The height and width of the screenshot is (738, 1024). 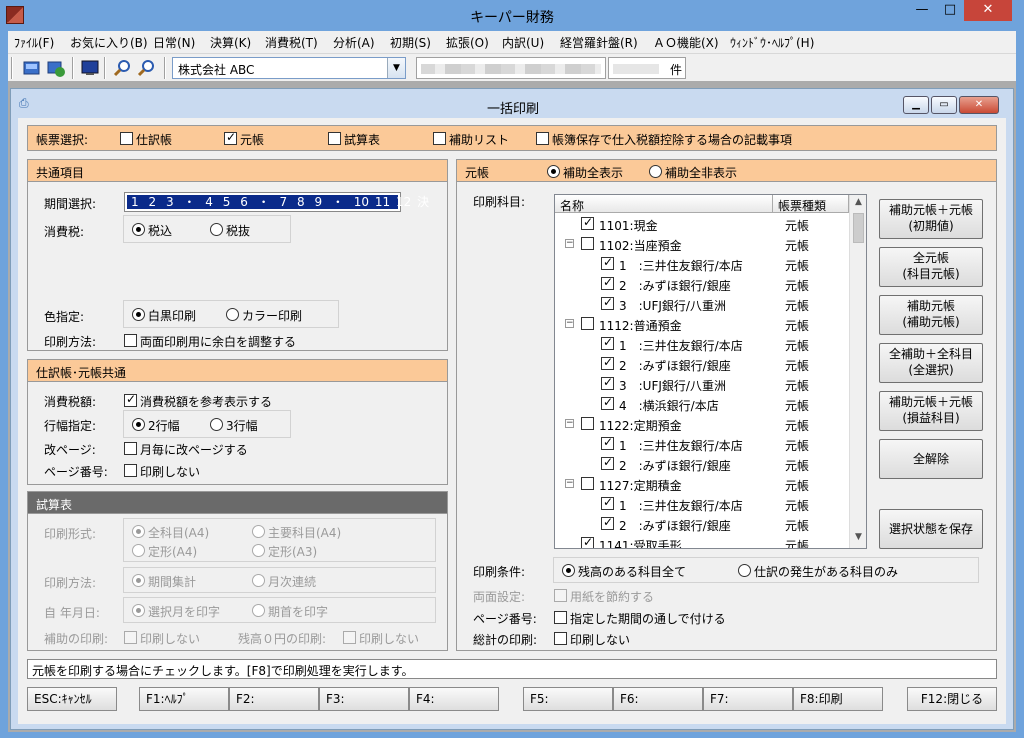 I want to click on menu-breakdown: 内訳(U), so click(x=523, y=42).